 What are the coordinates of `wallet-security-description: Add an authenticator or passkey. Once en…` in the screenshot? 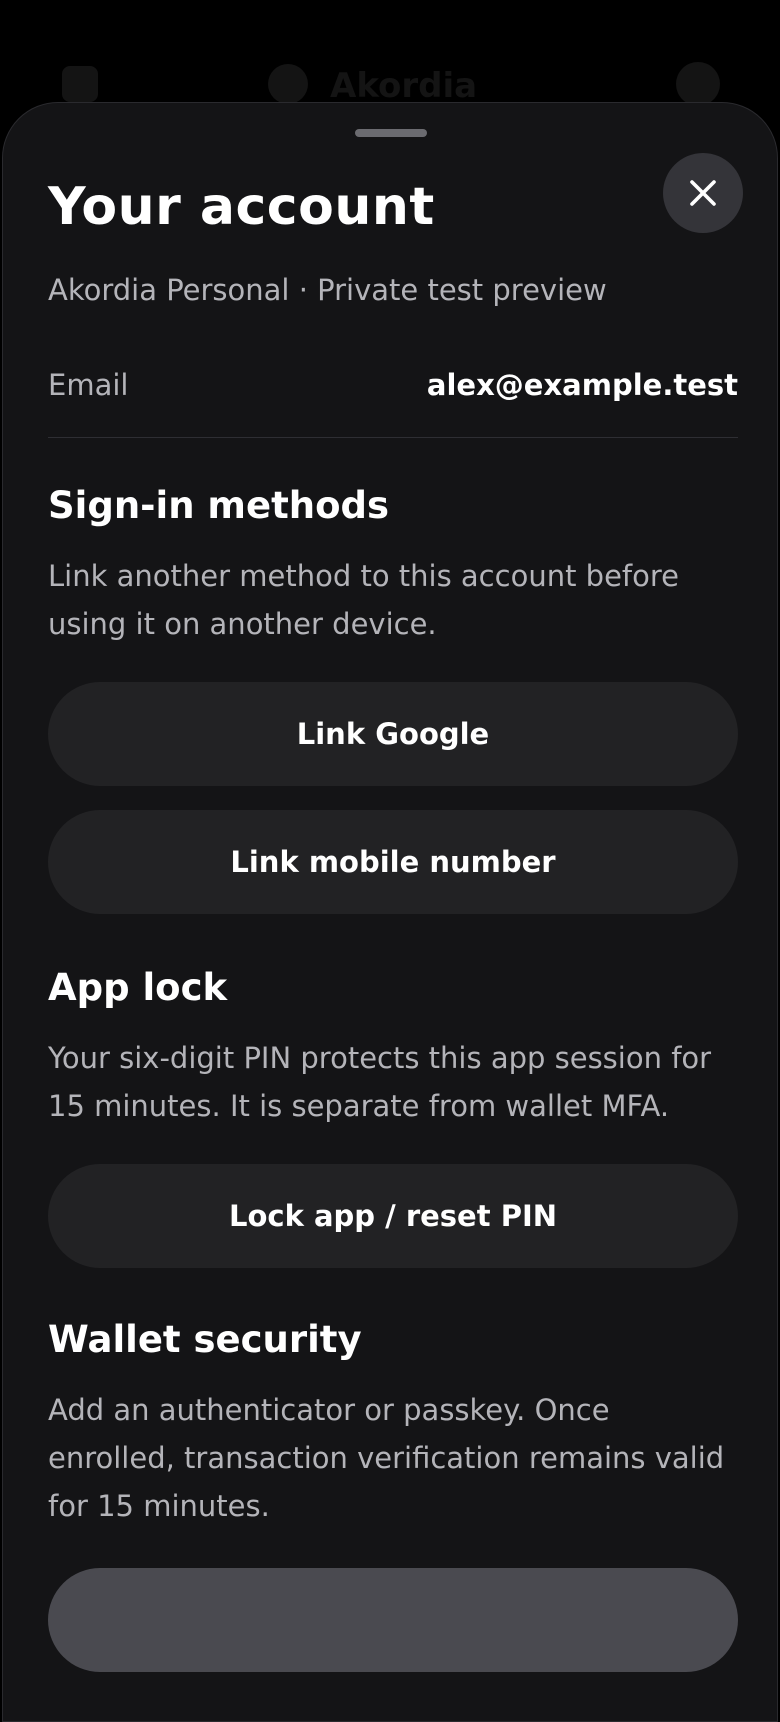 It's located at (386, 1458).